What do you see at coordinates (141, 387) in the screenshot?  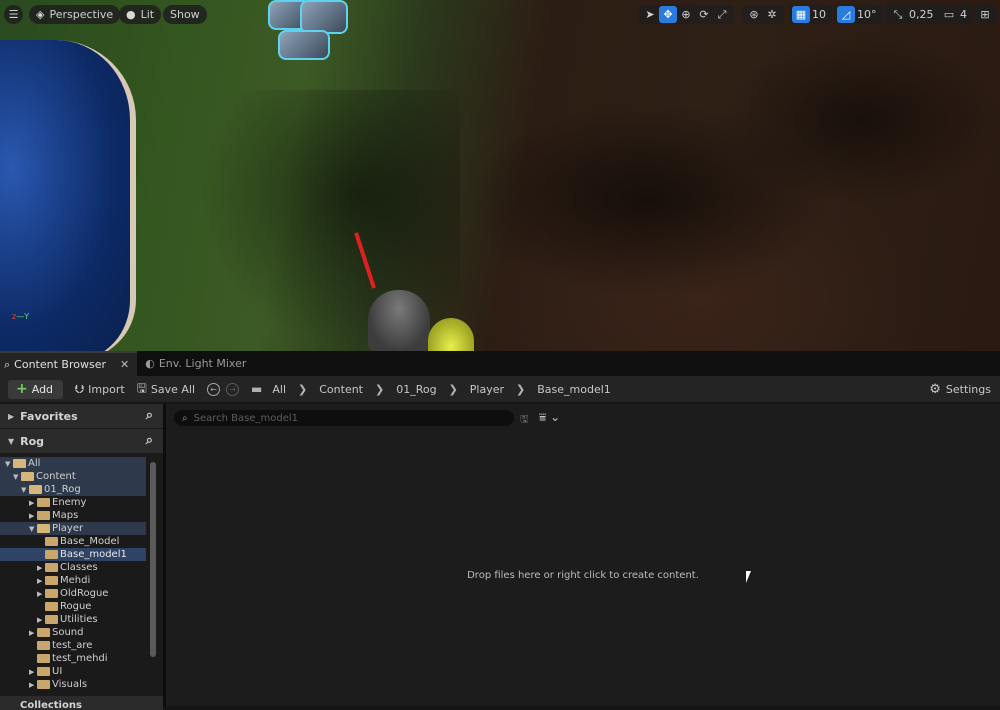 I see `save-icon: 🖫` at bounding box center [141, 387].